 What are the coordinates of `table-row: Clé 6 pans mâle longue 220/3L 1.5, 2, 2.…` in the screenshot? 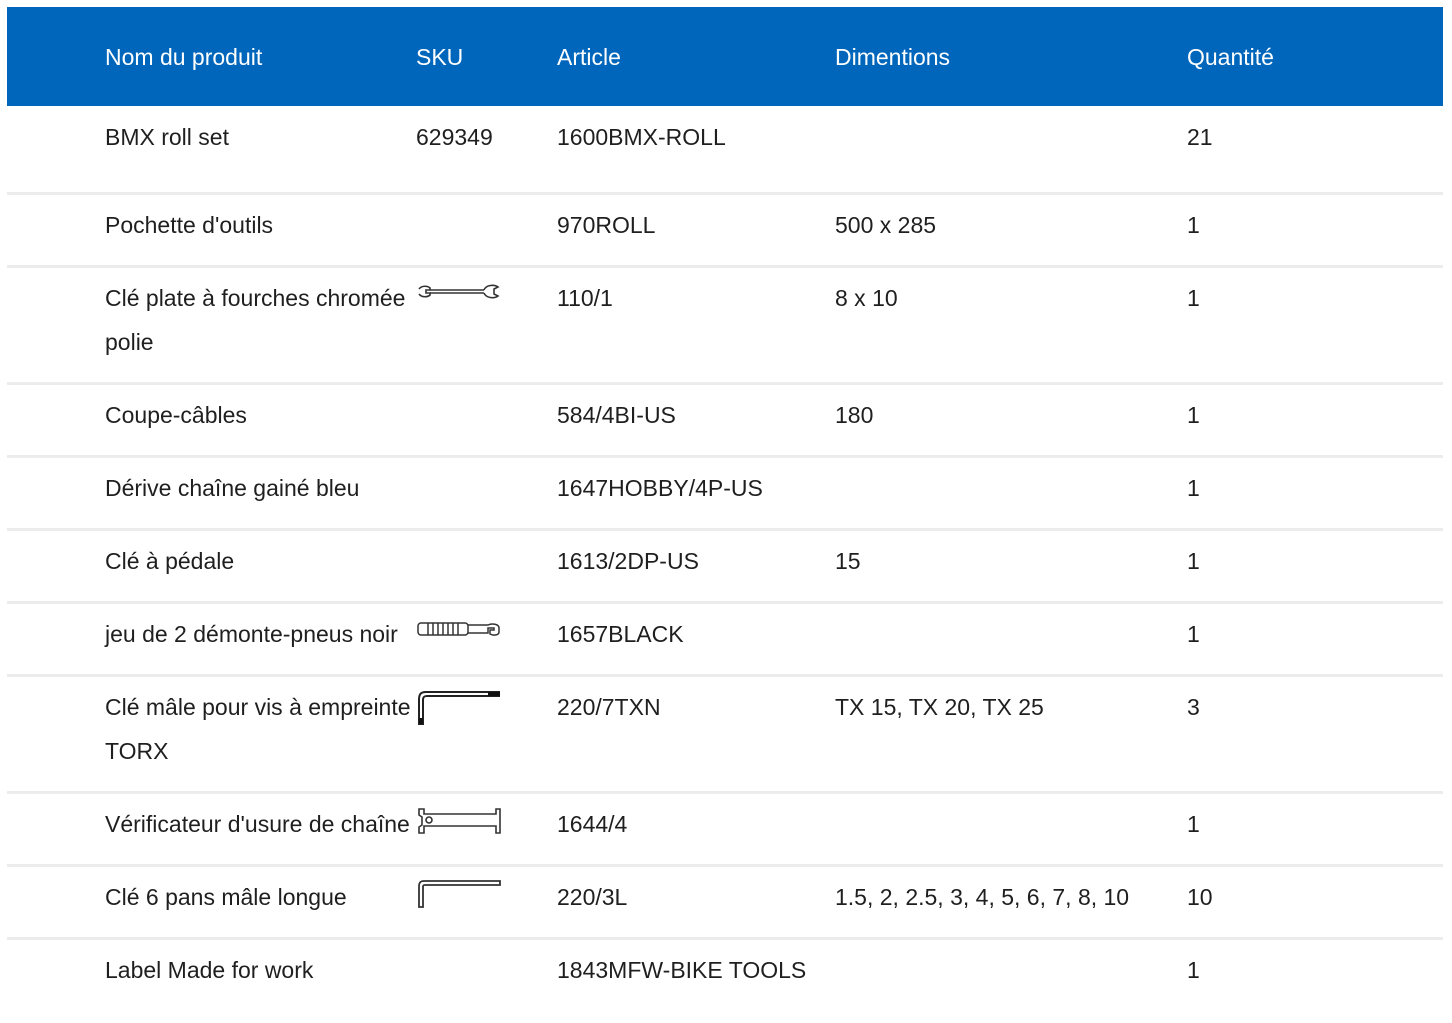 It's located at (725, 902).